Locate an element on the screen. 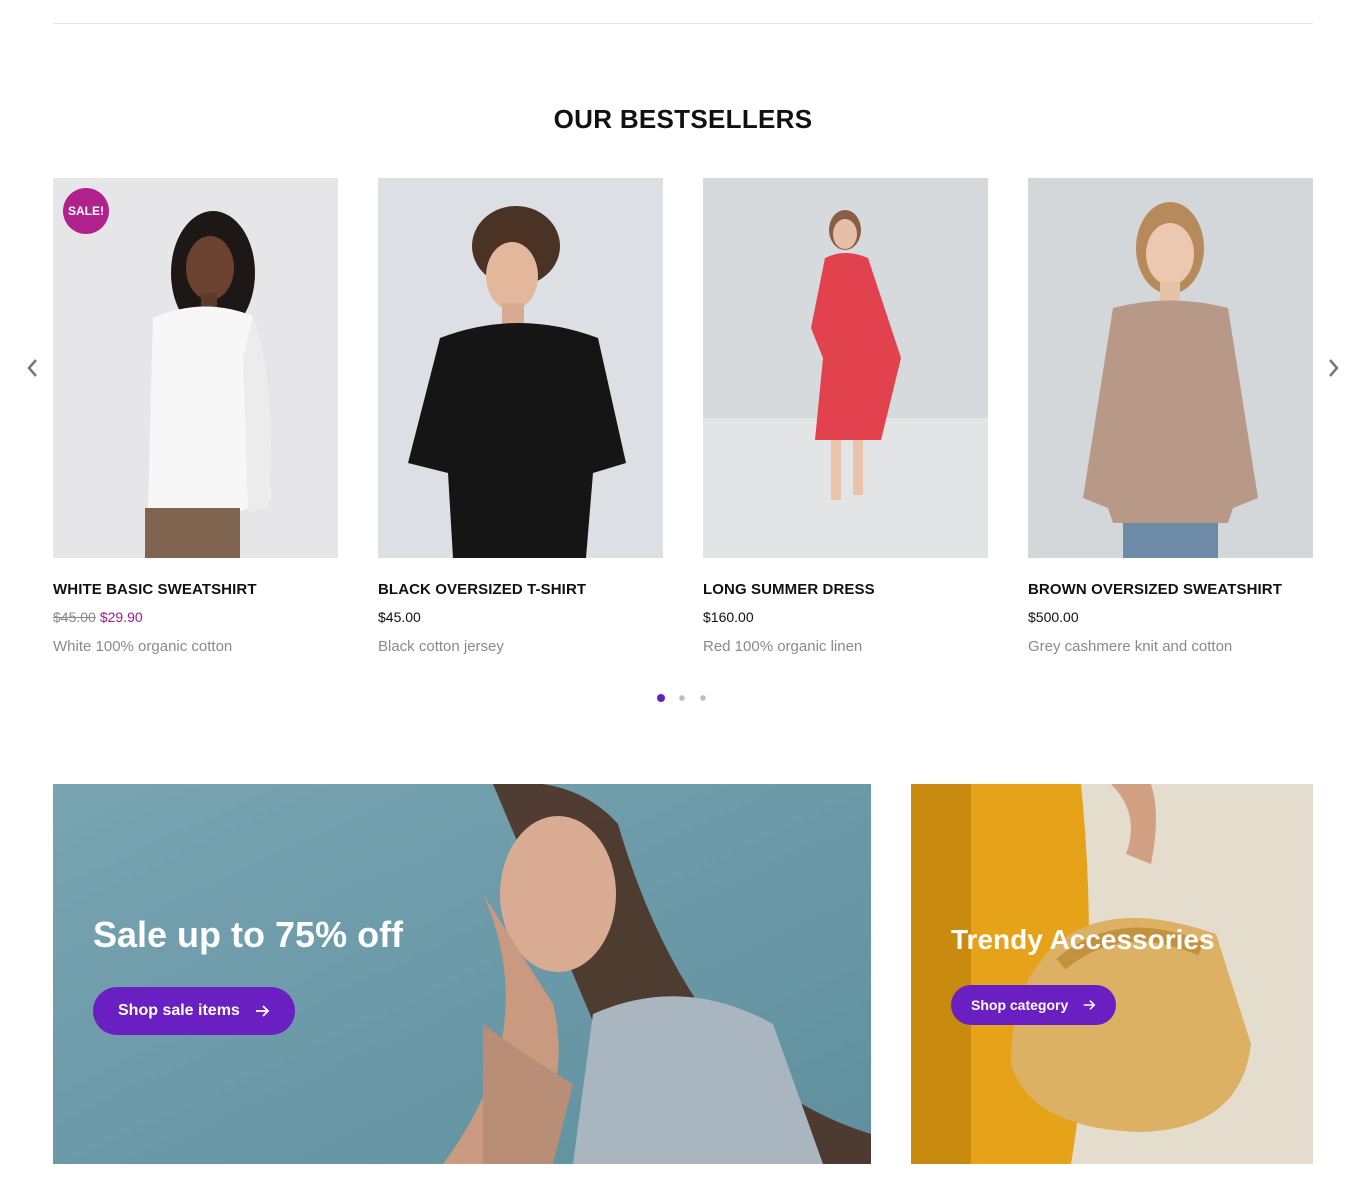 Image resolution: width=1346 pixels, height=1192 pixels. accessories-banner-image is located at coordinates (1112, 974).